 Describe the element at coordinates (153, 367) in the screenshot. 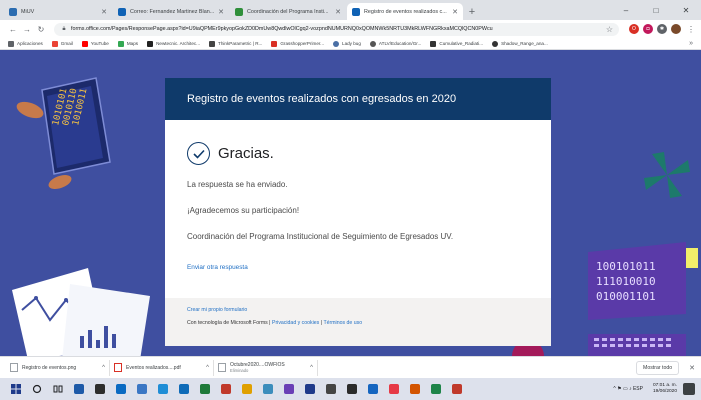

I see `download-filename: Eventos realizados....pdf` at that location.